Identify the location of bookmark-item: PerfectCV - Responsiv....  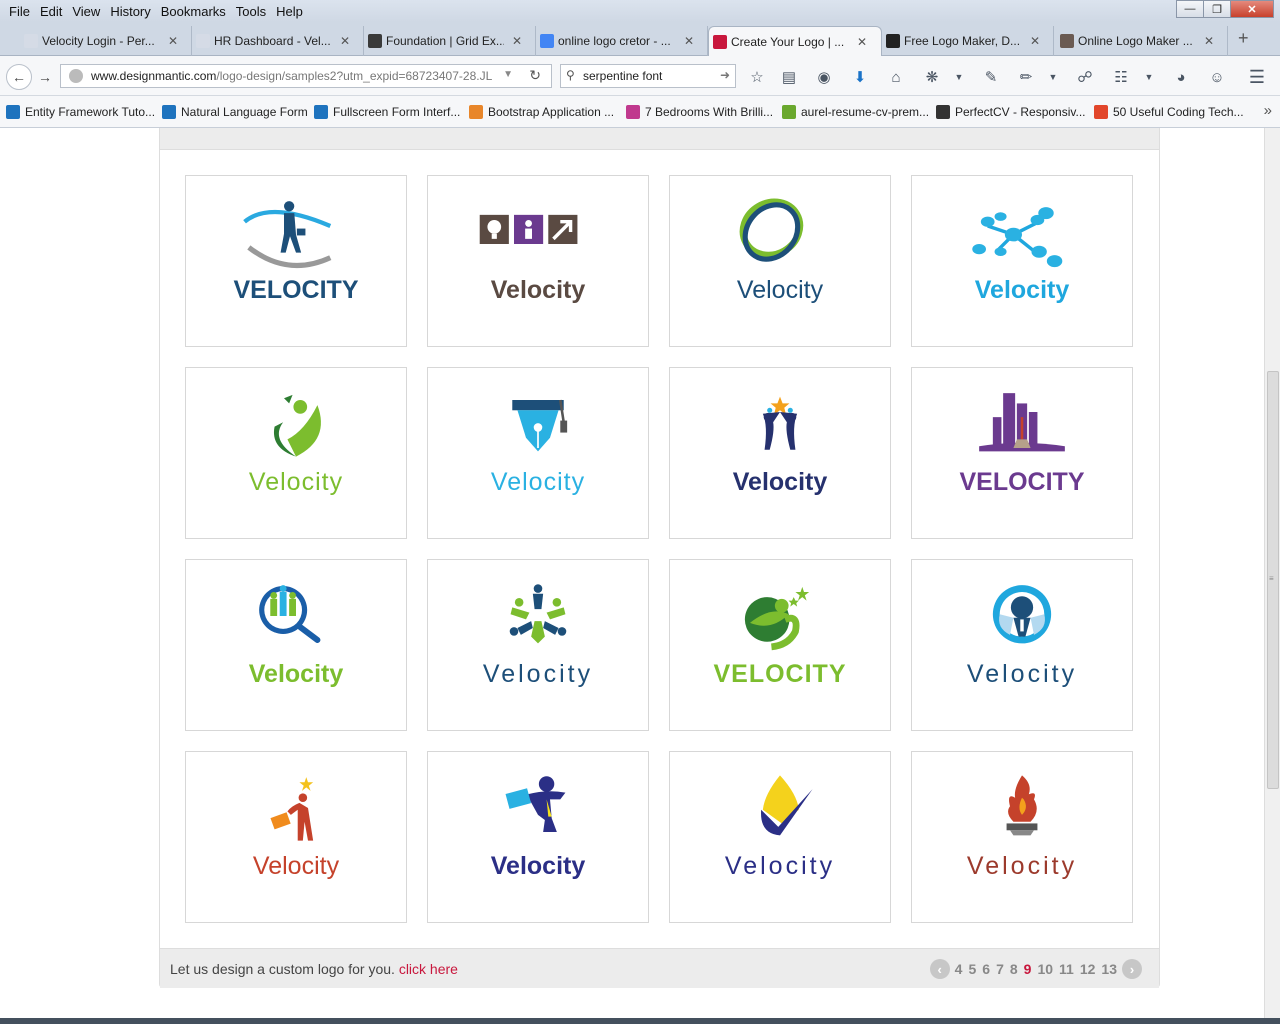
(1011, 112).